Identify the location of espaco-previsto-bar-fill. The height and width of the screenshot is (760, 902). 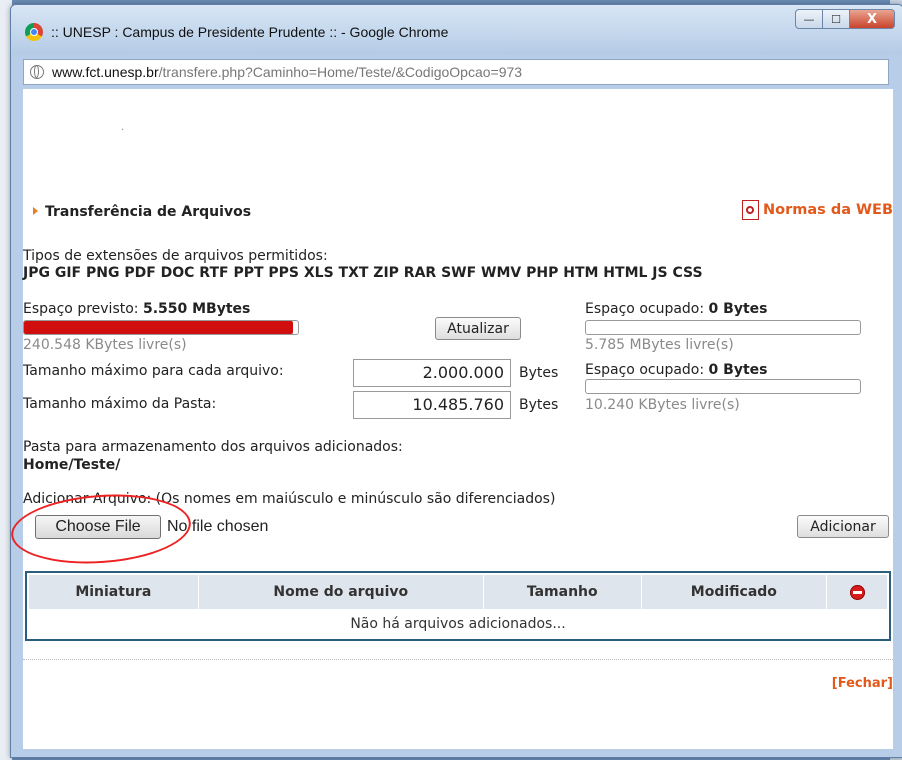
(158, 327).